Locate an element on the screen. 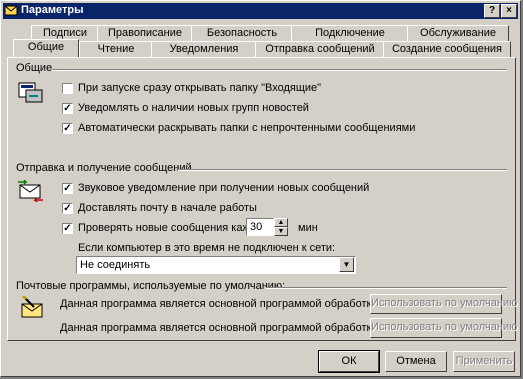 This screenshot has width=523, height=379. label-deliver-startup: Доставлять почту в начале работы is located at coordinates (167, 208).